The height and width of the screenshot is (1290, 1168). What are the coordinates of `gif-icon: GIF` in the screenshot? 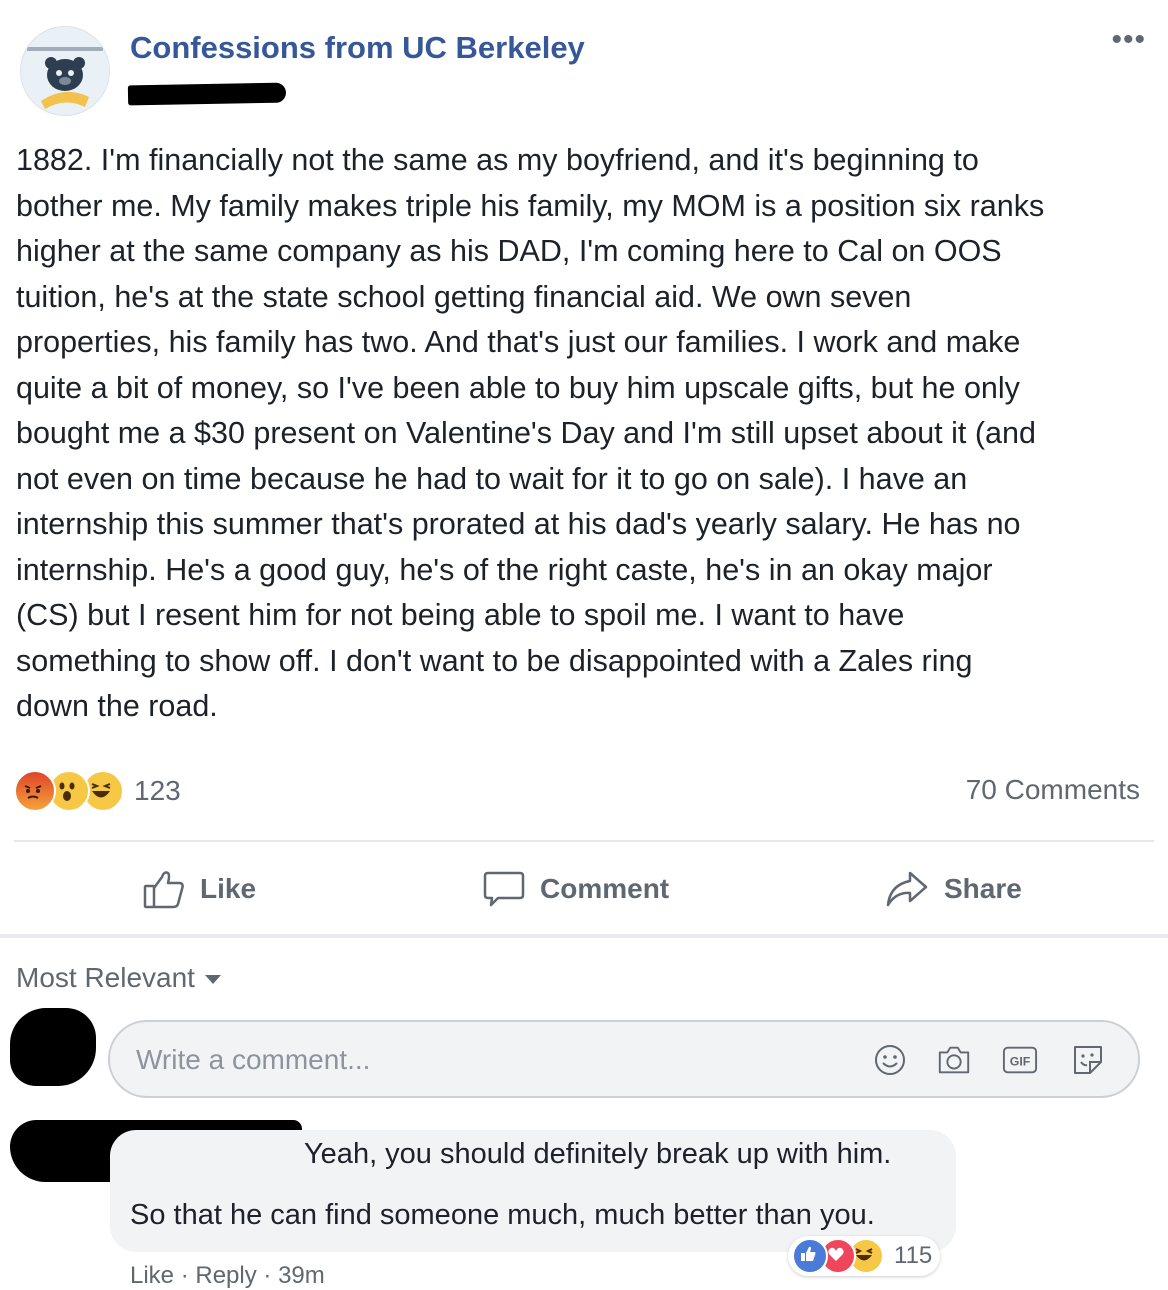 It's located at (1020, 1060).